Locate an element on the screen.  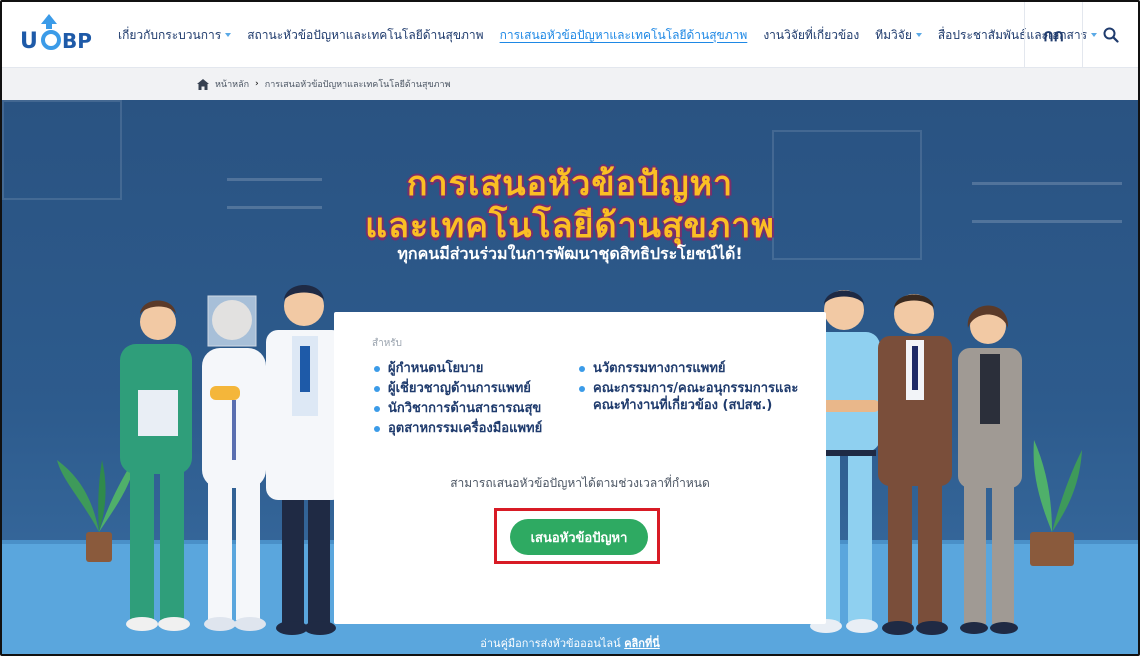
svg-text: U is located at coordinates (29, 41).